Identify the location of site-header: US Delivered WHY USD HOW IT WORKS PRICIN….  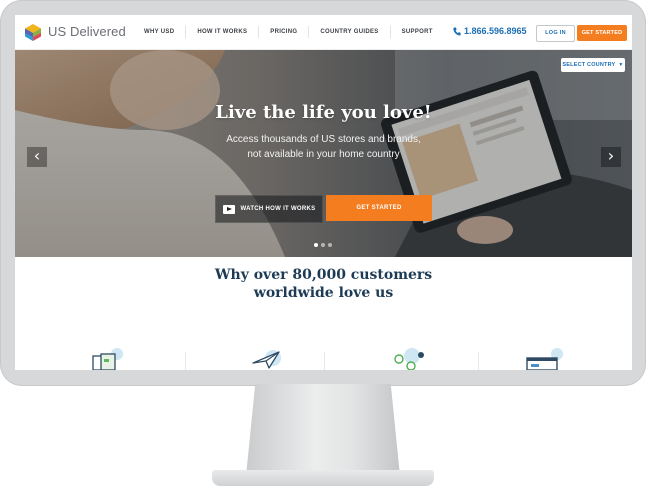
(323, 32).